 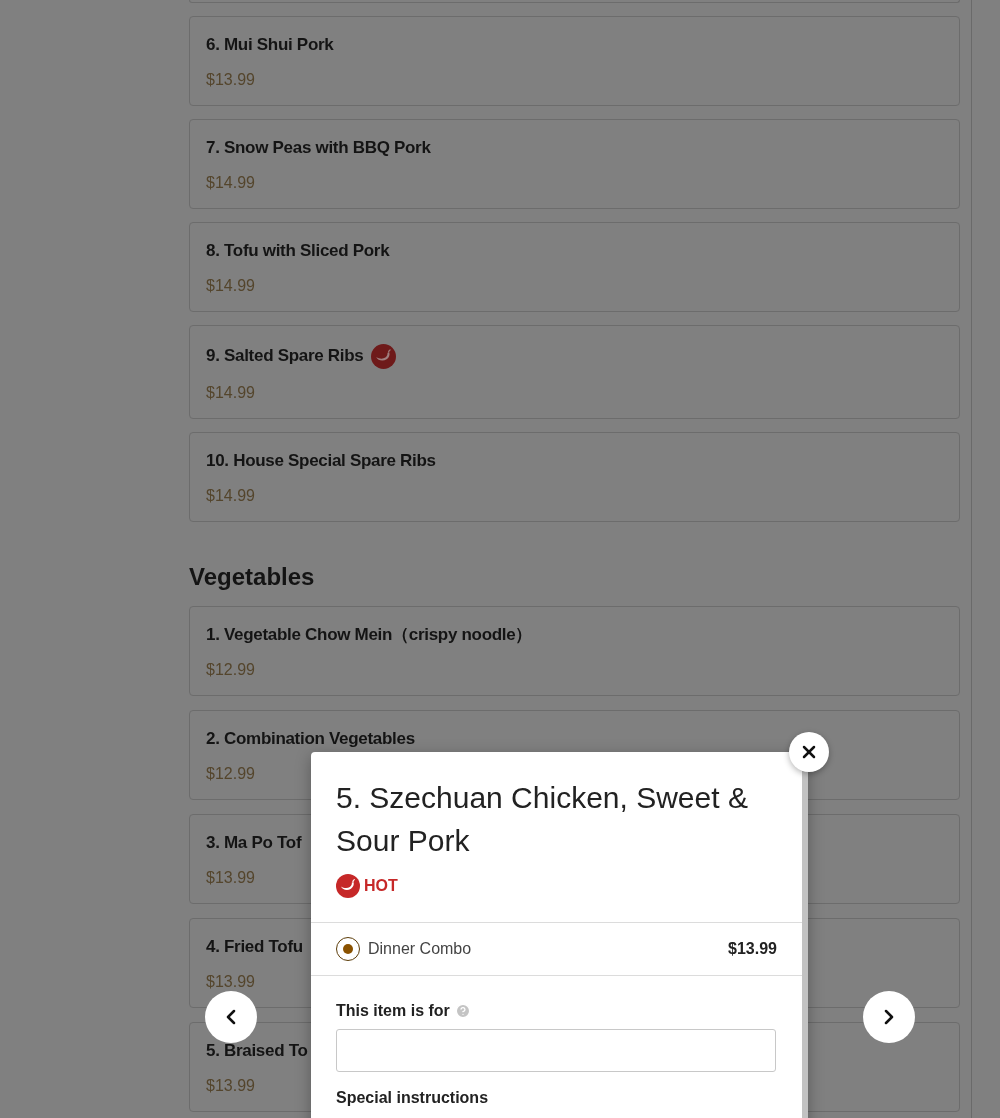 What do you see at coordinates (556, 949) in the screenshot?
I see `option-row: Dinner Combo $13.99` at bounding box center [556, 949].